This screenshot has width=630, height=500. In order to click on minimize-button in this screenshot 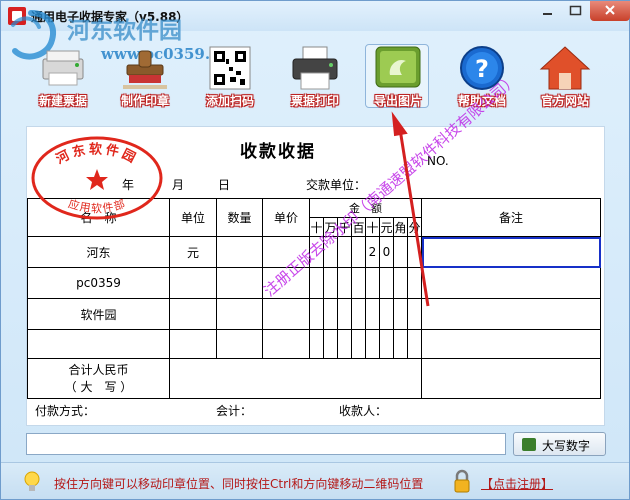, I will do `click(547, 11)`.